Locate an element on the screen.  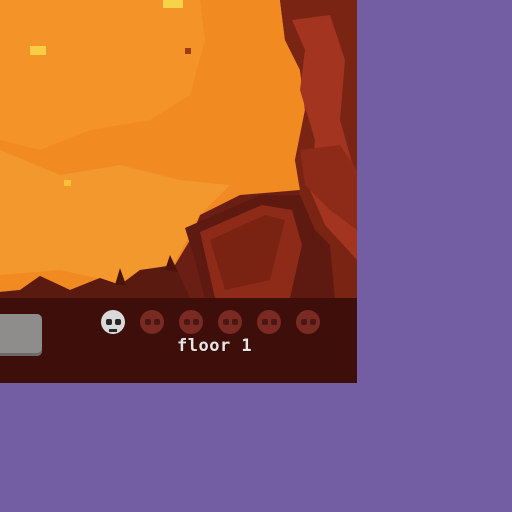
hud-bar: floor 1 is located at coordinates (178, 340).